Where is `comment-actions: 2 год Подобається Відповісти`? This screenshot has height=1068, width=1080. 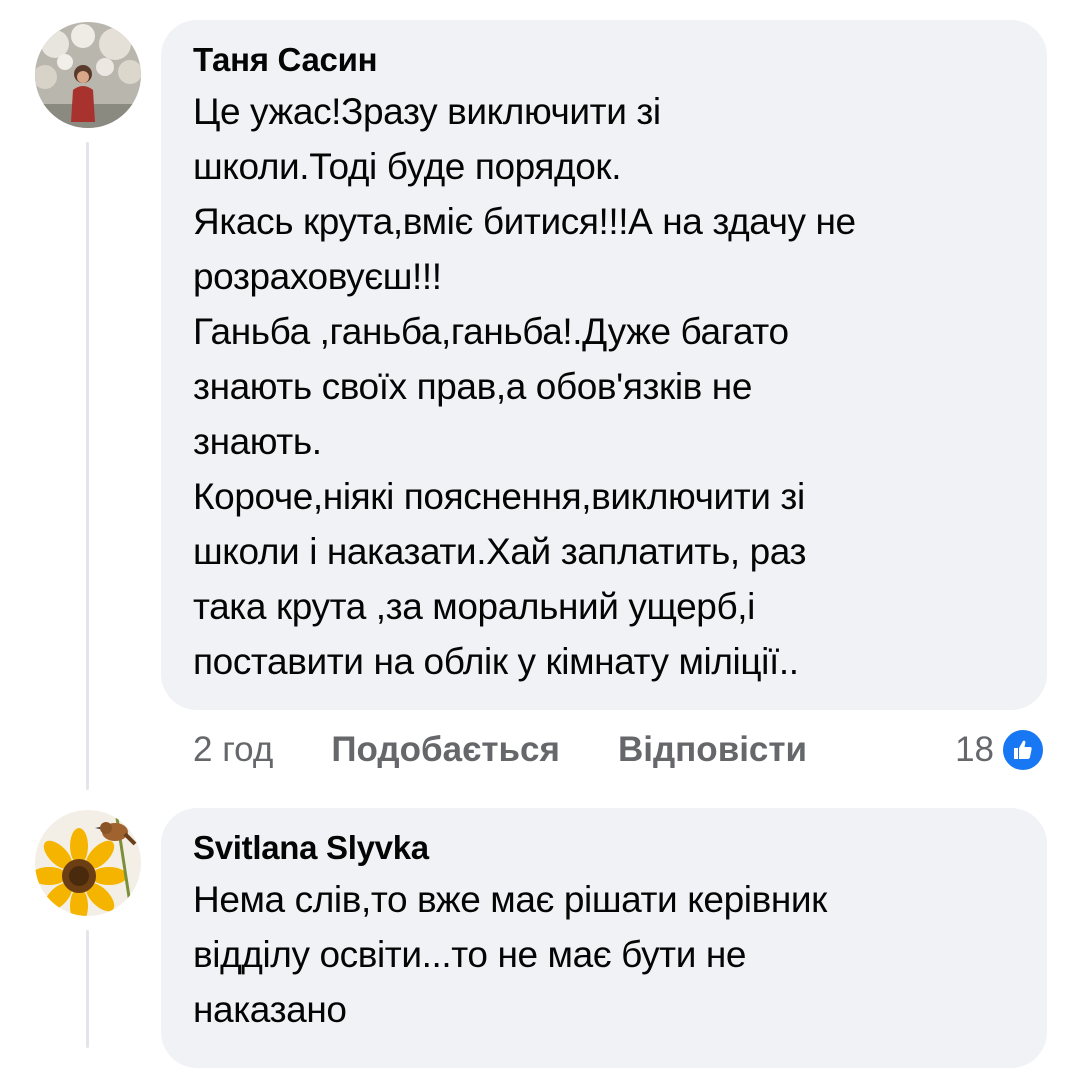 comment-actions: 2 год Подобається Відповісти is located at coordinates (623, 750).